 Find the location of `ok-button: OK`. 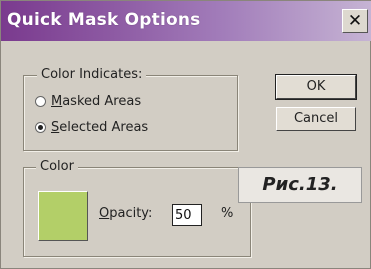

ok-button: OK is located at coordinates (316, 87).